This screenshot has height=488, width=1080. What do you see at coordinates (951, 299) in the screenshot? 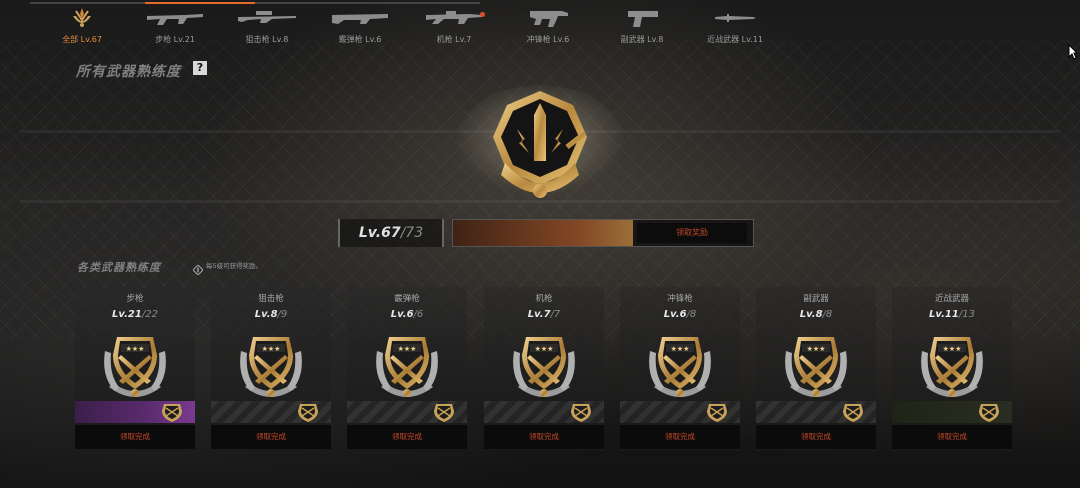
I see `card-title: 近战武器` at bounding box center [951, 299].